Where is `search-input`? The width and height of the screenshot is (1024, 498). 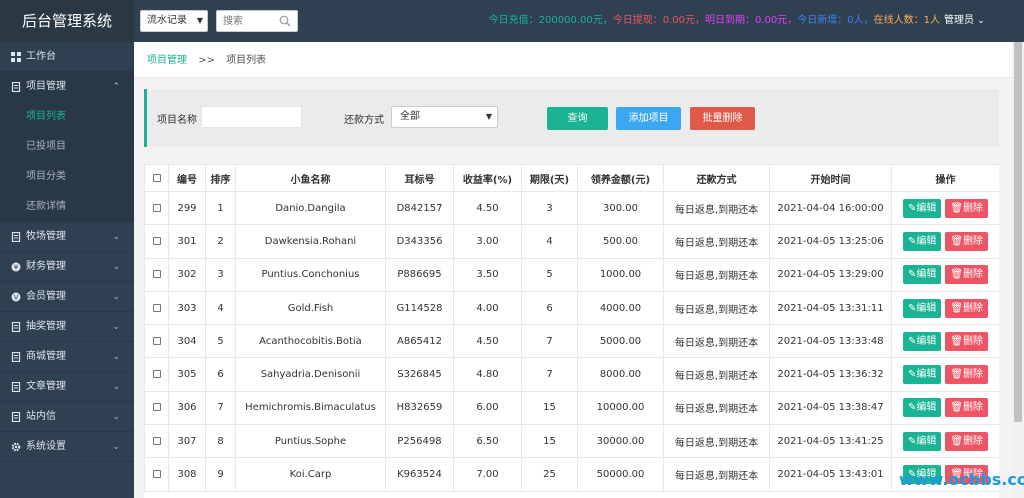 search-input is located at coordinates (251, 21).